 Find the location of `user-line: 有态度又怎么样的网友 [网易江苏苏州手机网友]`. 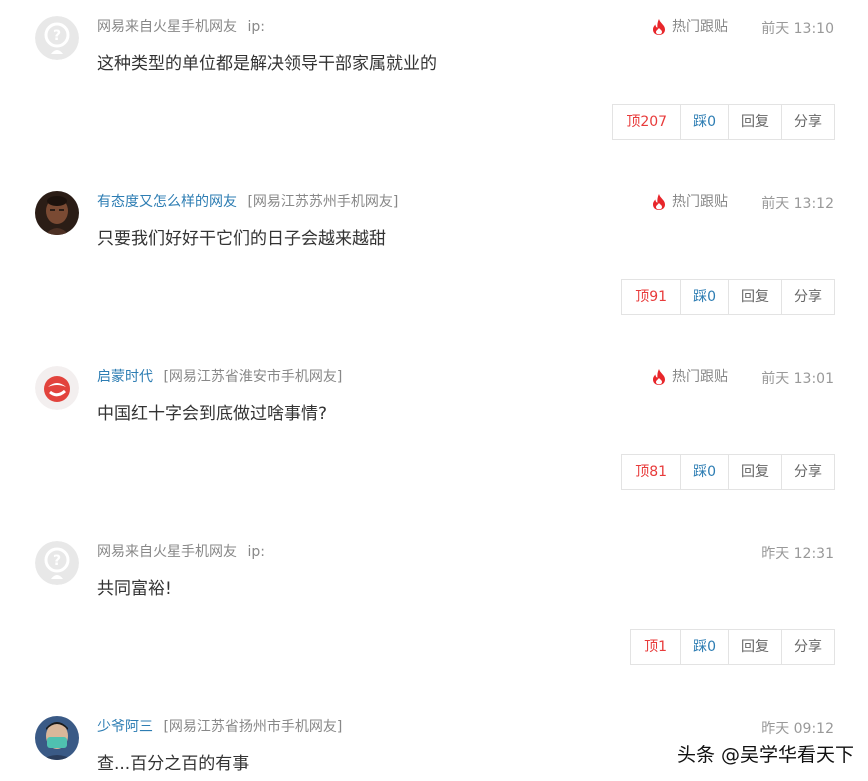

user-line: 有态度又怎么样的网友 [网易江苏苏州手机网友] is located at coordinates (247, 202).